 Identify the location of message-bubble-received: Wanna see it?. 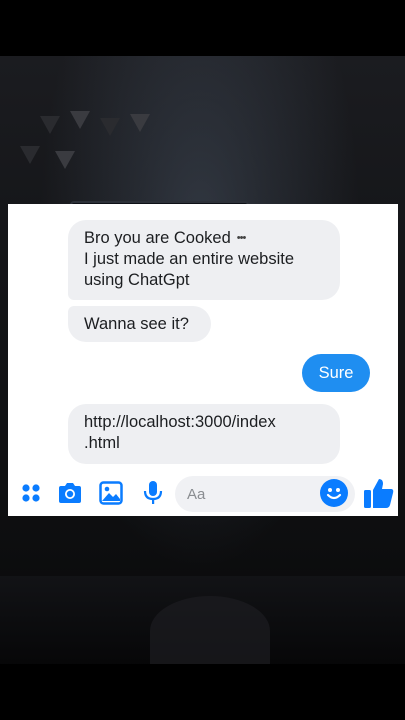
(139, 324).